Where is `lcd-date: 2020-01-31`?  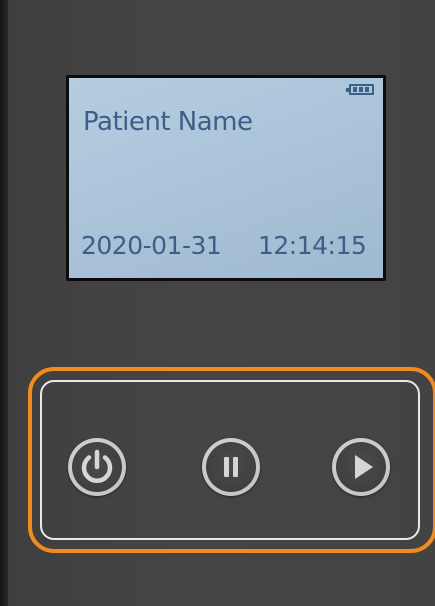
lcd-date: 2020-01-31 is located at coordinates (151, 245).